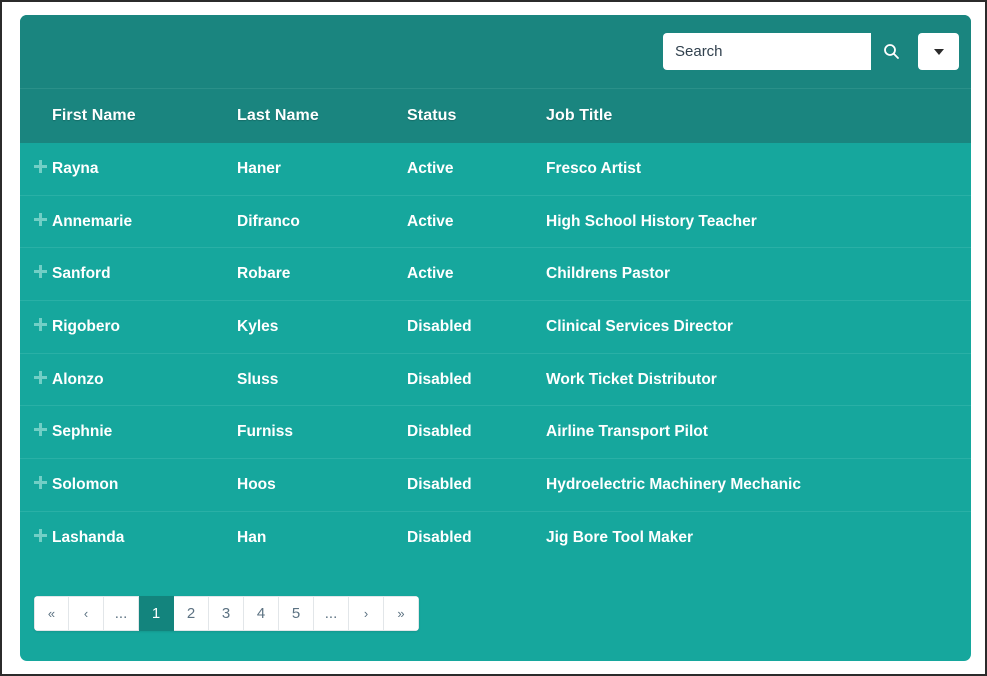 Image resolution: width=987 pixels, height=676 pixels. Describe the element at coordinates (767, 51) in the screenshot. I see `search-input` at that location.